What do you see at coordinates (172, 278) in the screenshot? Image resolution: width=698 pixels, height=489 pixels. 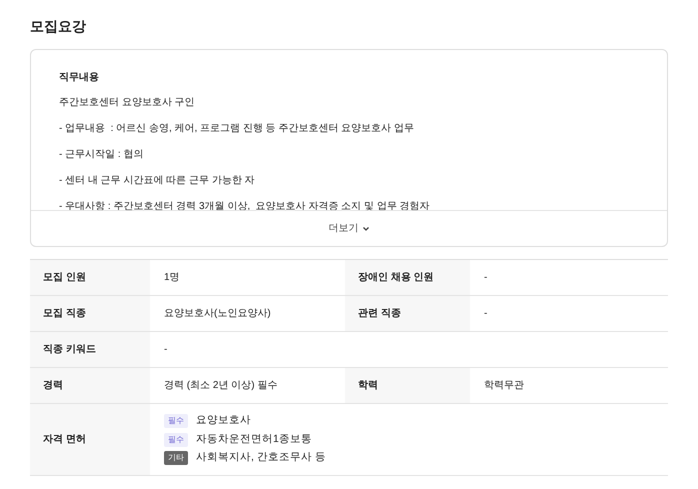 I see `field-value: 1명` at bounding box center [172, 278].